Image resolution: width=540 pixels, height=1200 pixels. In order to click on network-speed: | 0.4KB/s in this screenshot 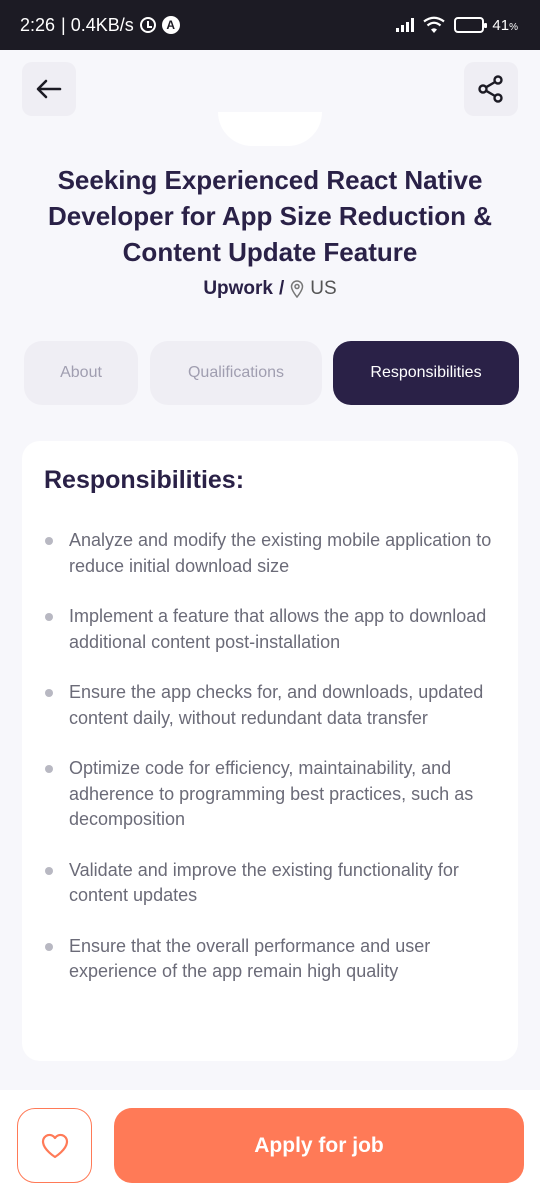, I will do `click(97, 24)`.